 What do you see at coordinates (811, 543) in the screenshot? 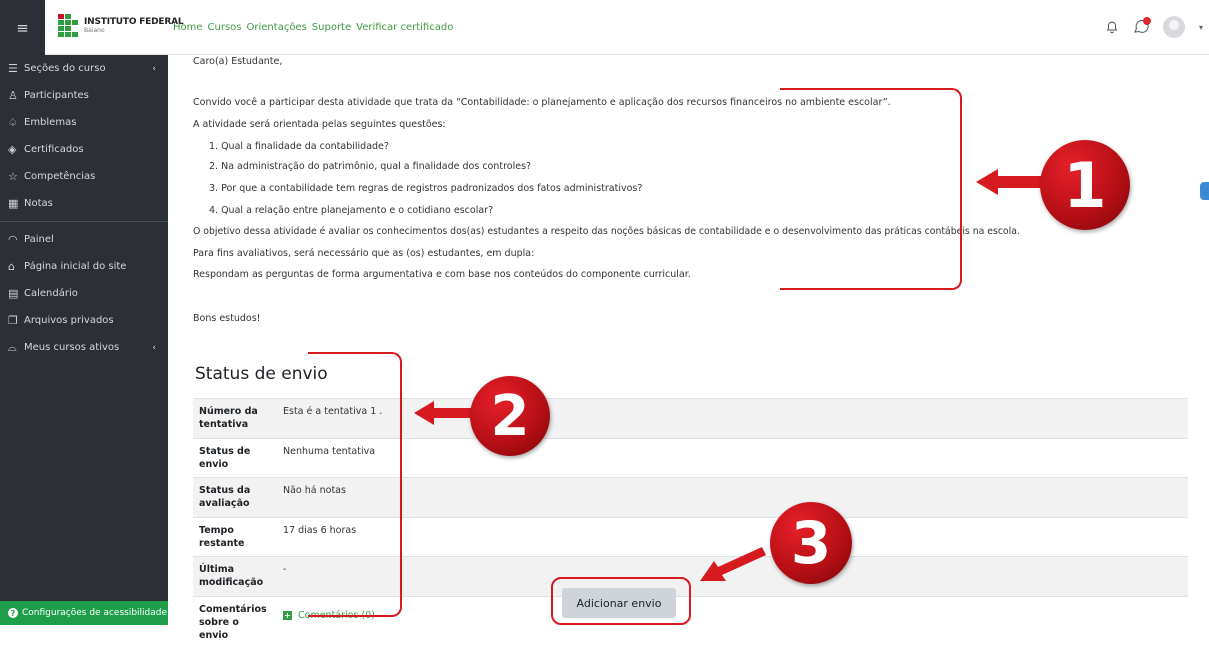
I see `annotation-badge-3: 3` at bounding box center [811, 543].